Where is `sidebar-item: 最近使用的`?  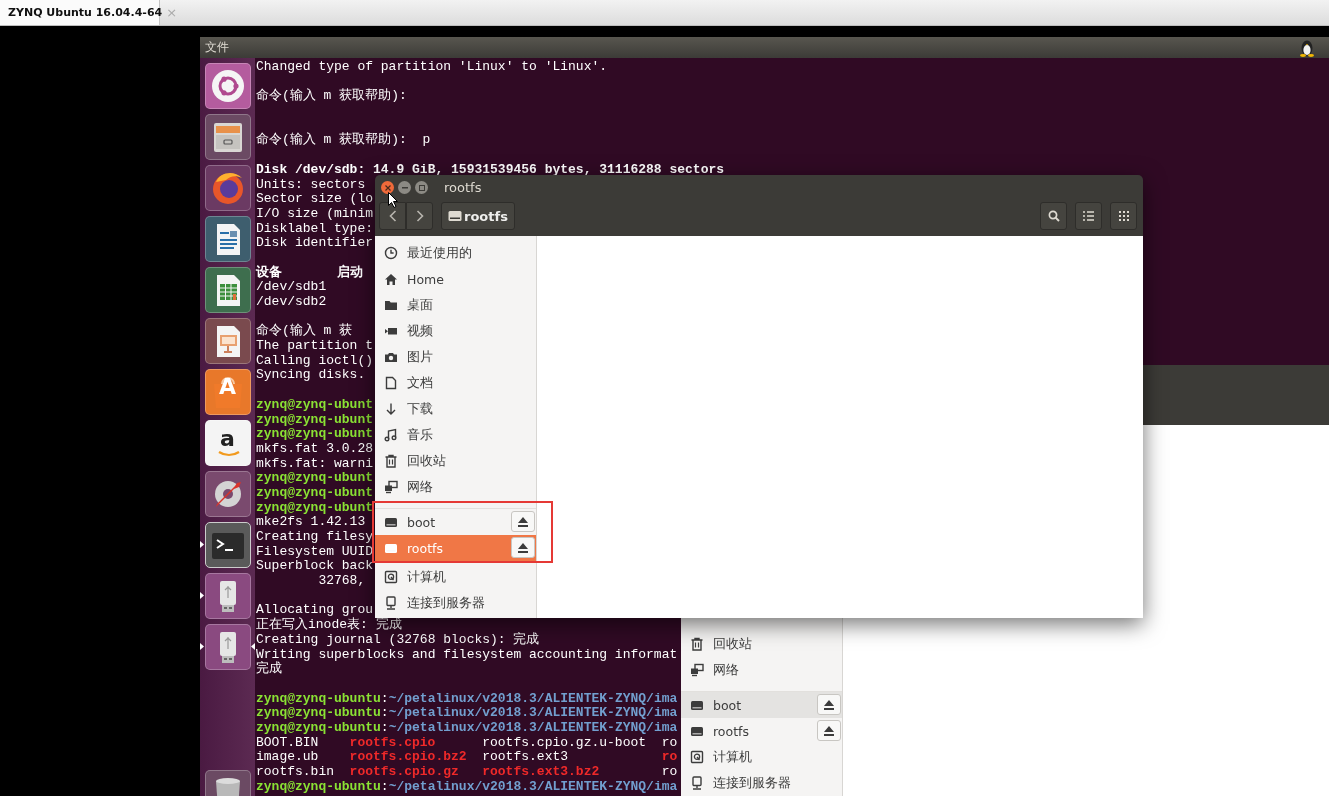 sidebar-item: 最近使用的 is located at coordinates (455, 253).